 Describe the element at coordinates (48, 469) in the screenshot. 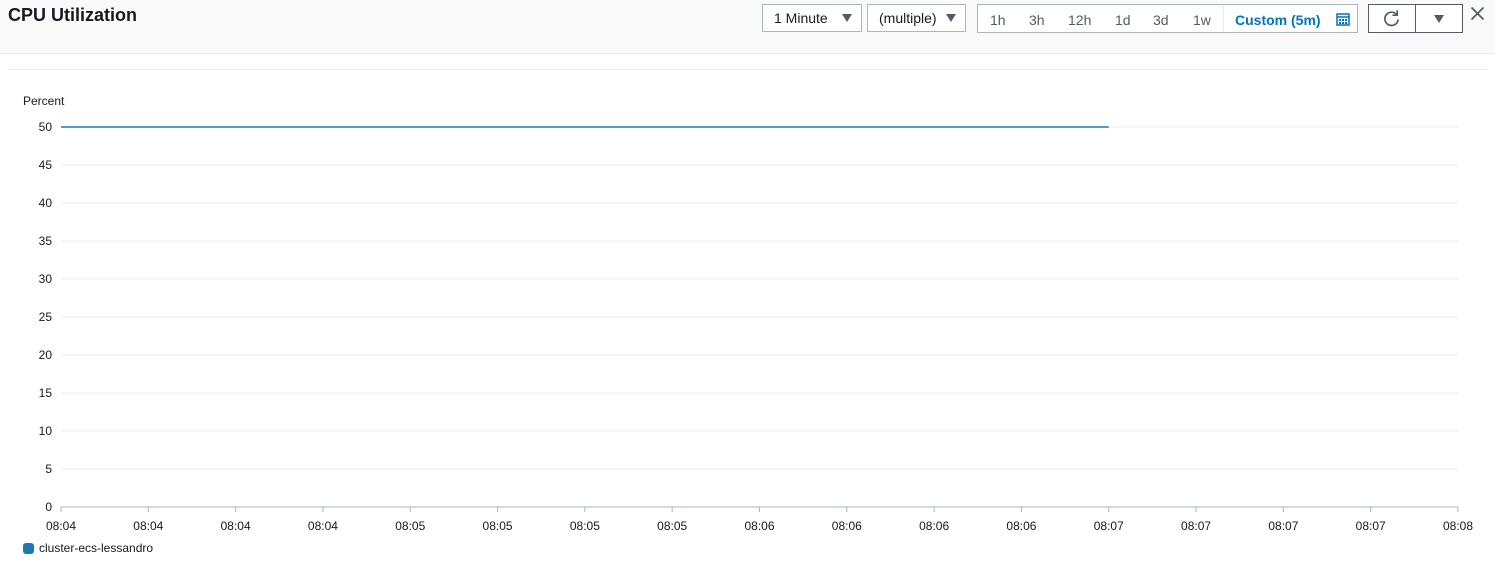

I see `y-tick-label: 5` at that location.